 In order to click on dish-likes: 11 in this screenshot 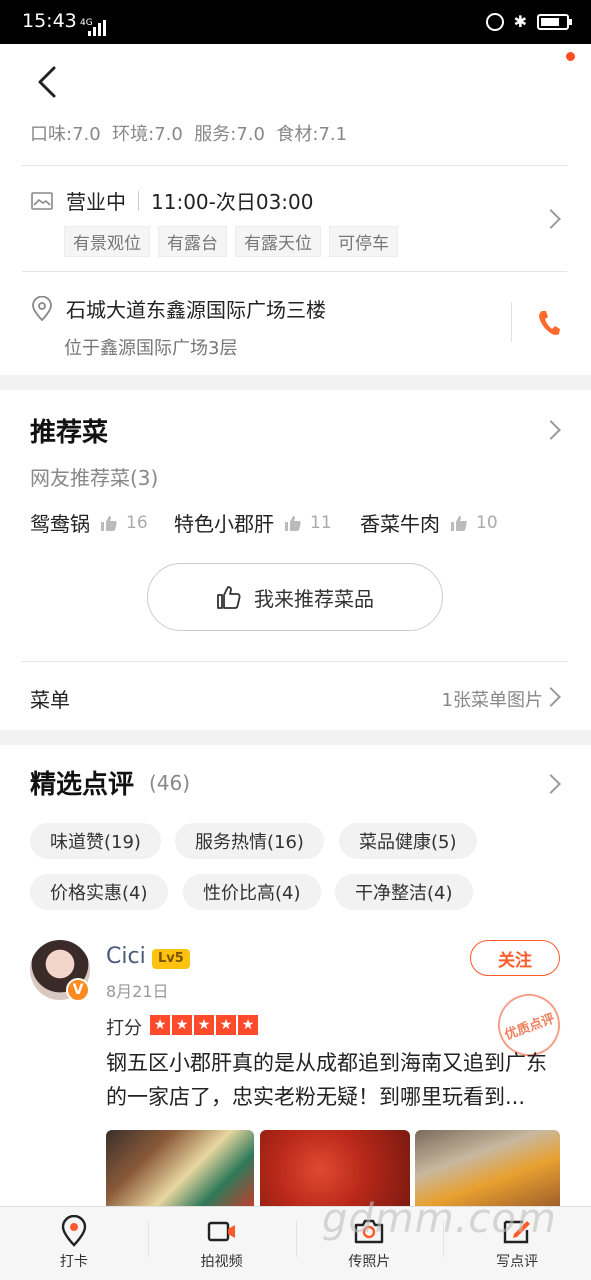, I will do `click(321, 522)`.